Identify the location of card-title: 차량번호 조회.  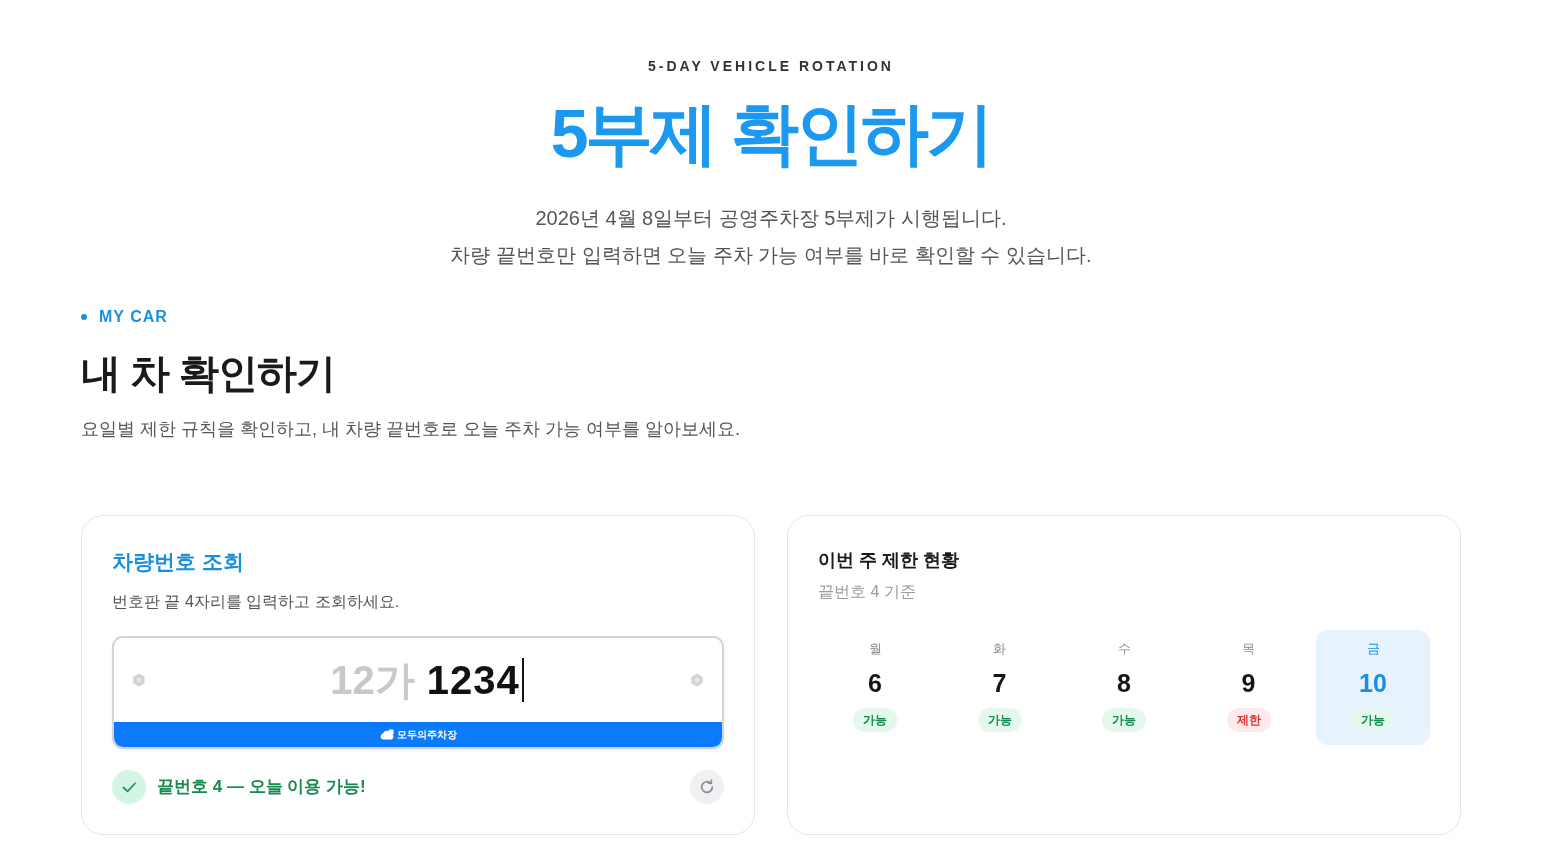
(178, 562).